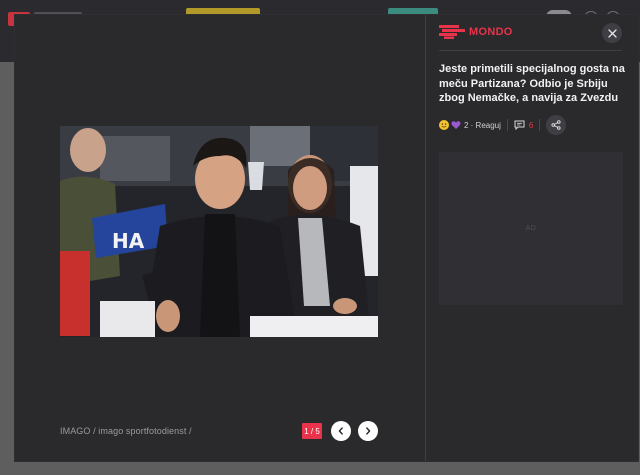 The width and height of the screenshot is (640, 475). What do you see at coordinates (452, 32) in the screenshot?
I see `mondo-logo-icon` at bounding box center [452, 32].